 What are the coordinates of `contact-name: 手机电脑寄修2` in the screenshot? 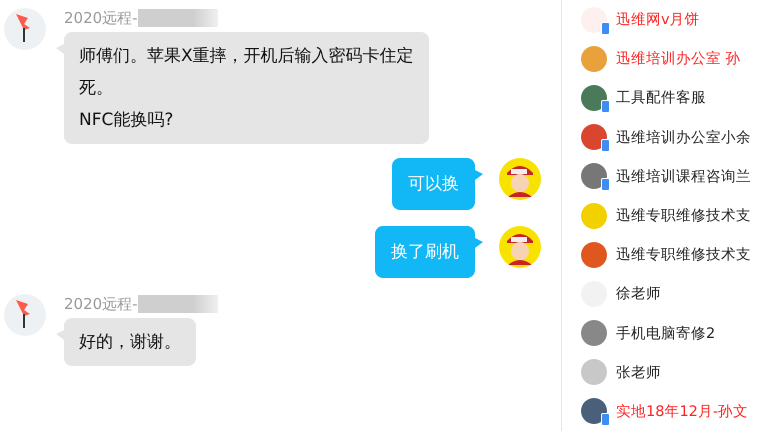 It's located at (666, 333).